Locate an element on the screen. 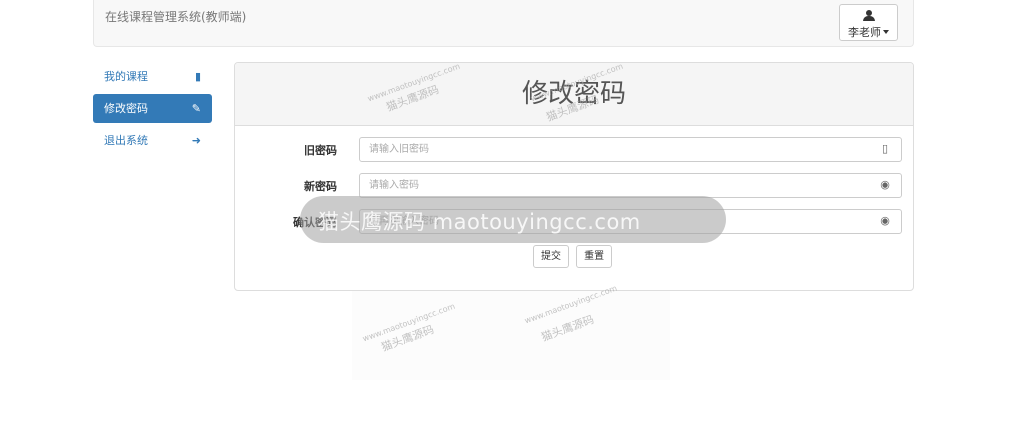  user-icon is located at coordinates (868, 15).